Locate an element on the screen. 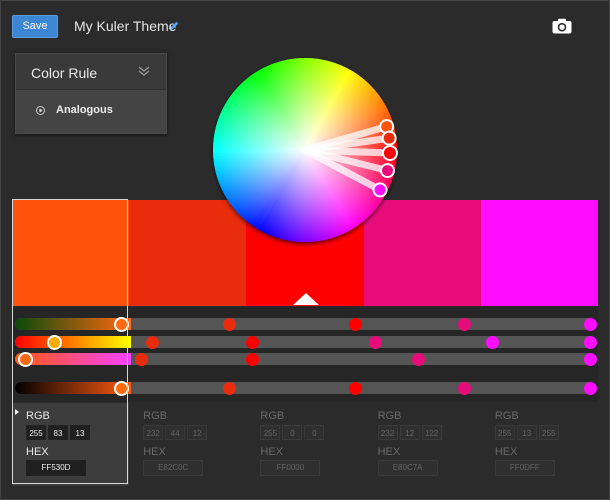  color-rule-title: Color Rule is located at coordinates (64, 73).